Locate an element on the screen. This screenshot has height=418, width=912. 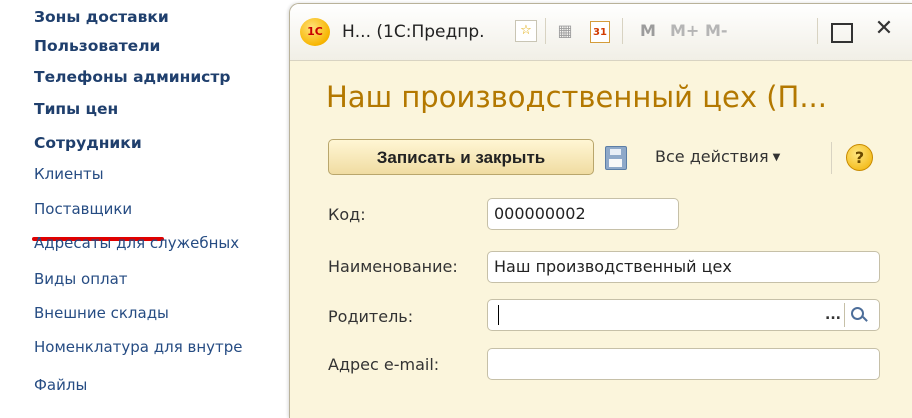
all-actions-menu: Все действия ▼ is located at coordinates (717, 156).